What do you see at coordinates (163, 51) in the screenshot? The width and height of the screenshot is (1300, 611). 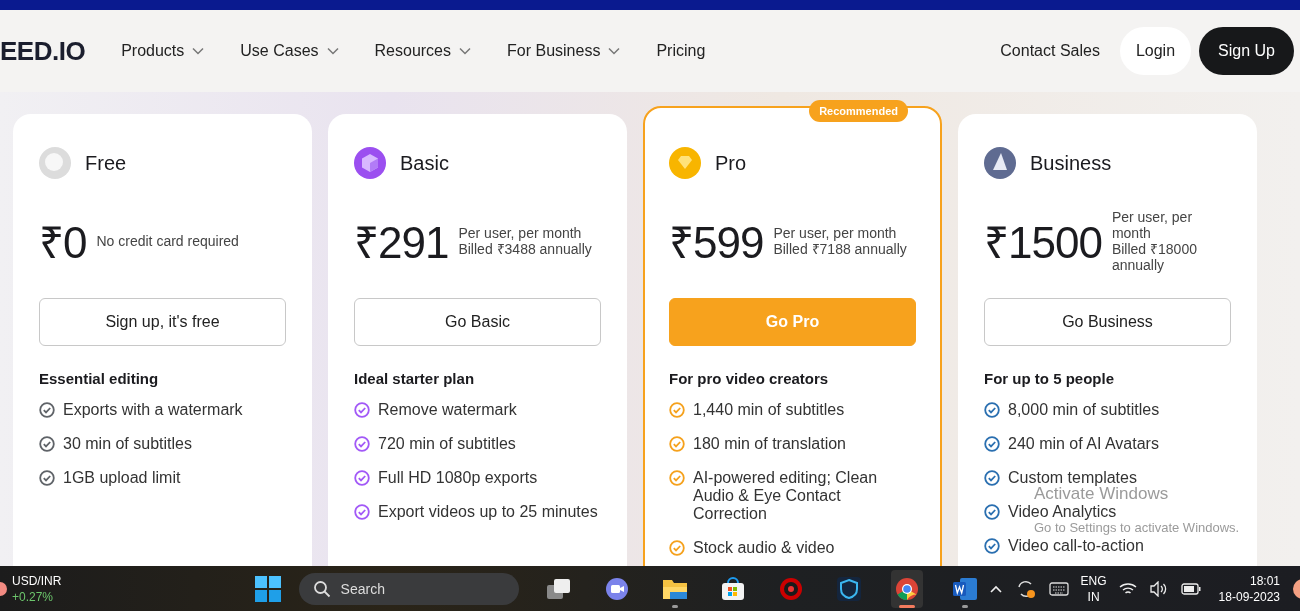 I see `nav-link: Products` at bounding box center [163, 51].